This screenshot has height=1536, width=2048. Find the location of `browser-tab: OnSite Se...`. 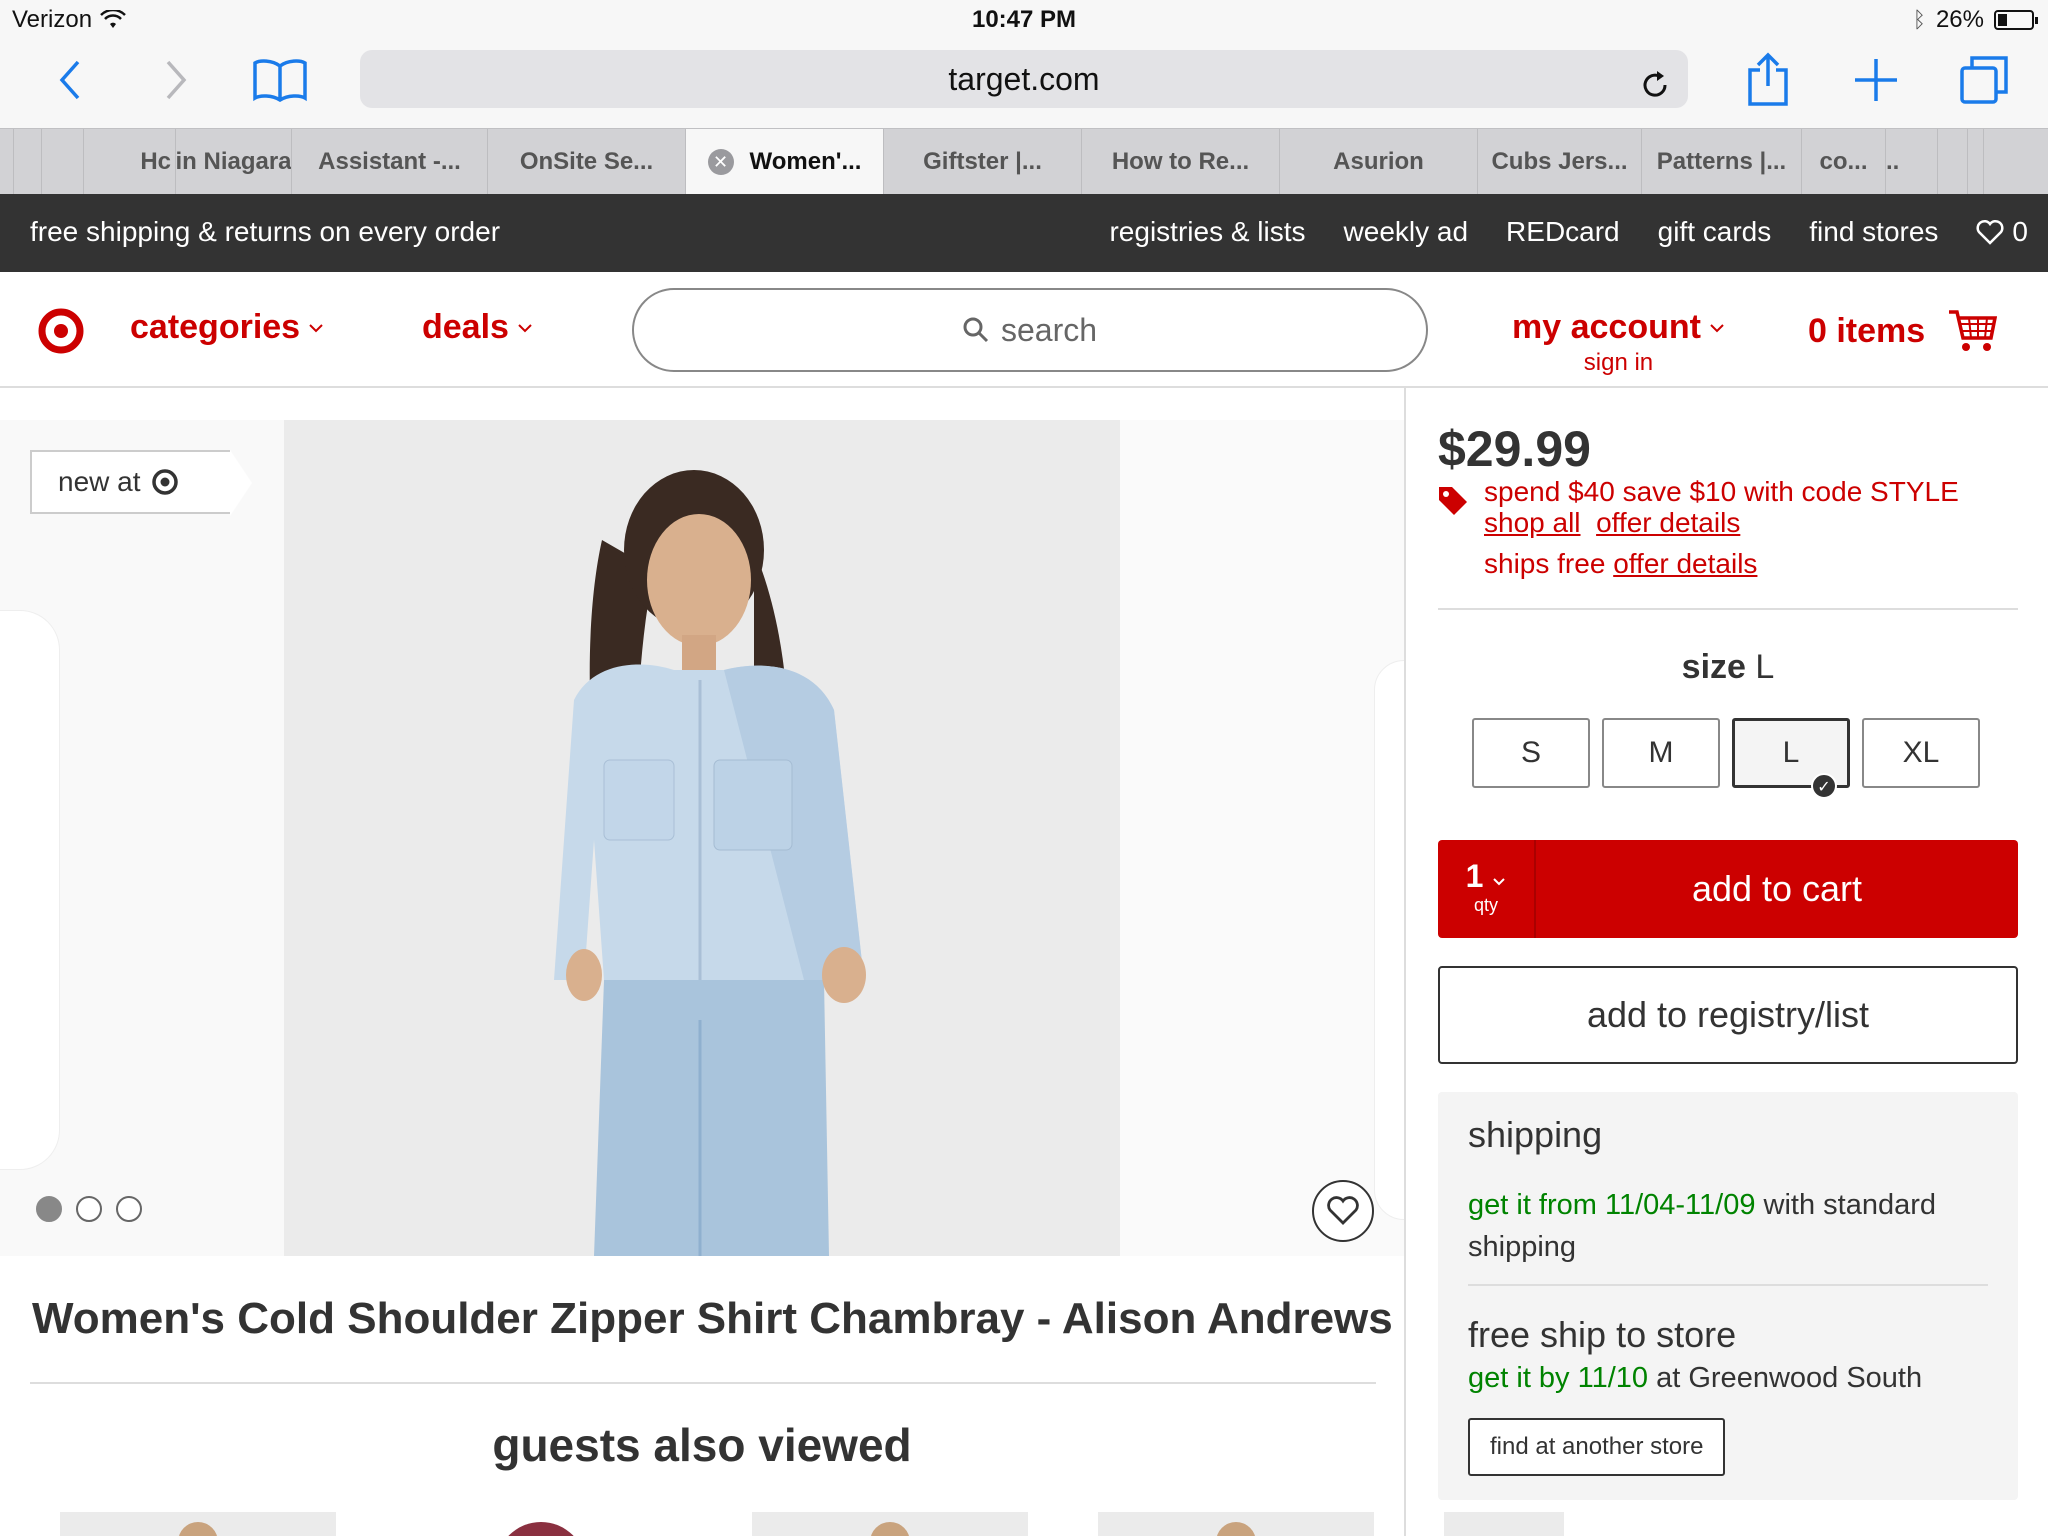

browser-tab: OnSite Se... is located at coordinates (587, 162).